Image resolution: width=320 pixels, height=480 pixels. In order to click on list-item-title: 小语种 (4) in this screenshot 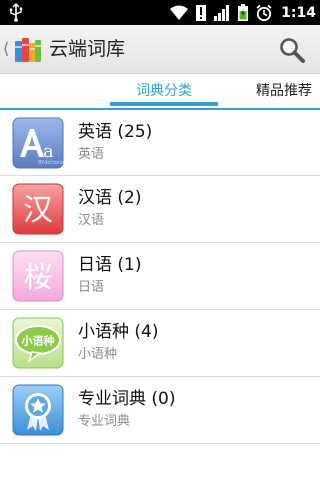, I will do `click(118, 332)`.